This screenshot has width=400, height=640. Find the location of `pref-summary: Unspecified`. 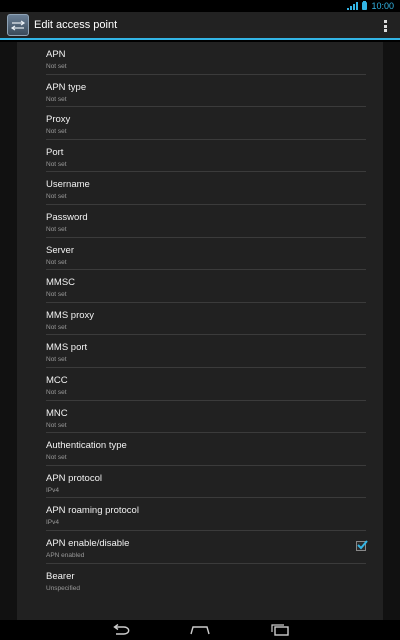

pref-summary: Unspecified is located at coordinates (63, 588).